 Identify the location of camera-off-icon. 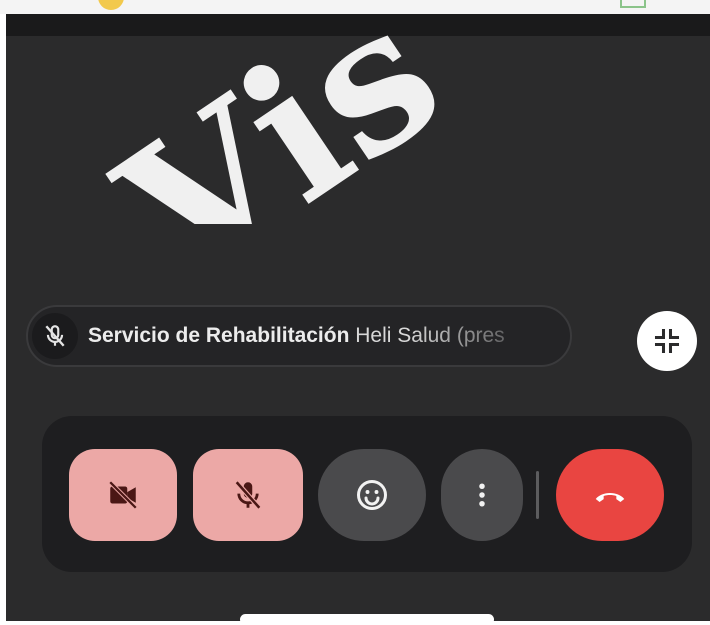
(123, 495).